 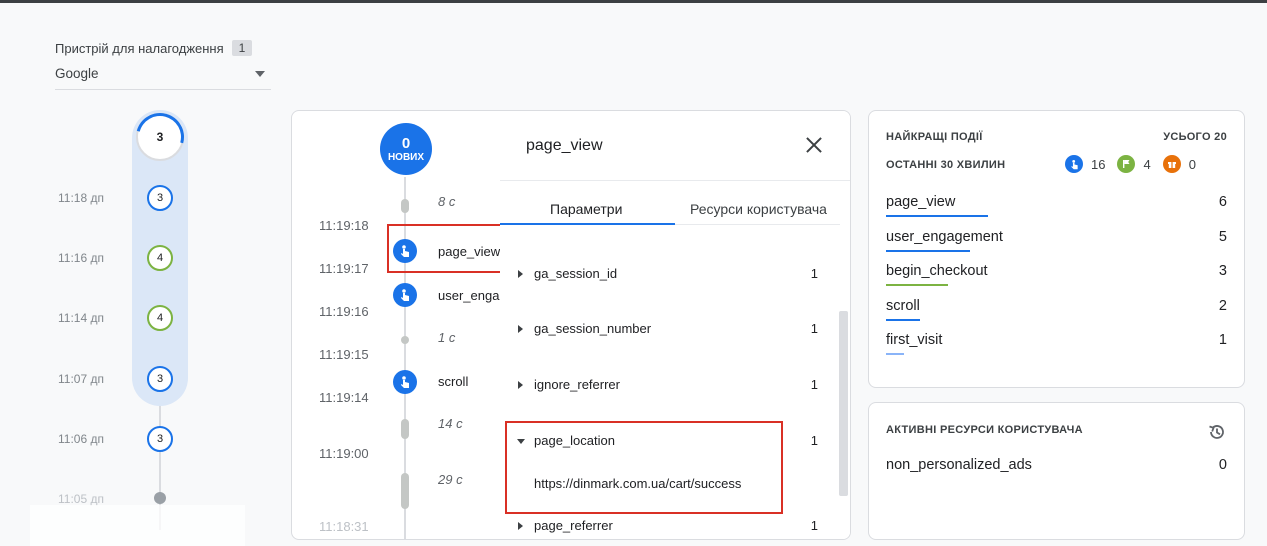 I want to click on gap-duration: 1 с, so click(x=447, y=337).